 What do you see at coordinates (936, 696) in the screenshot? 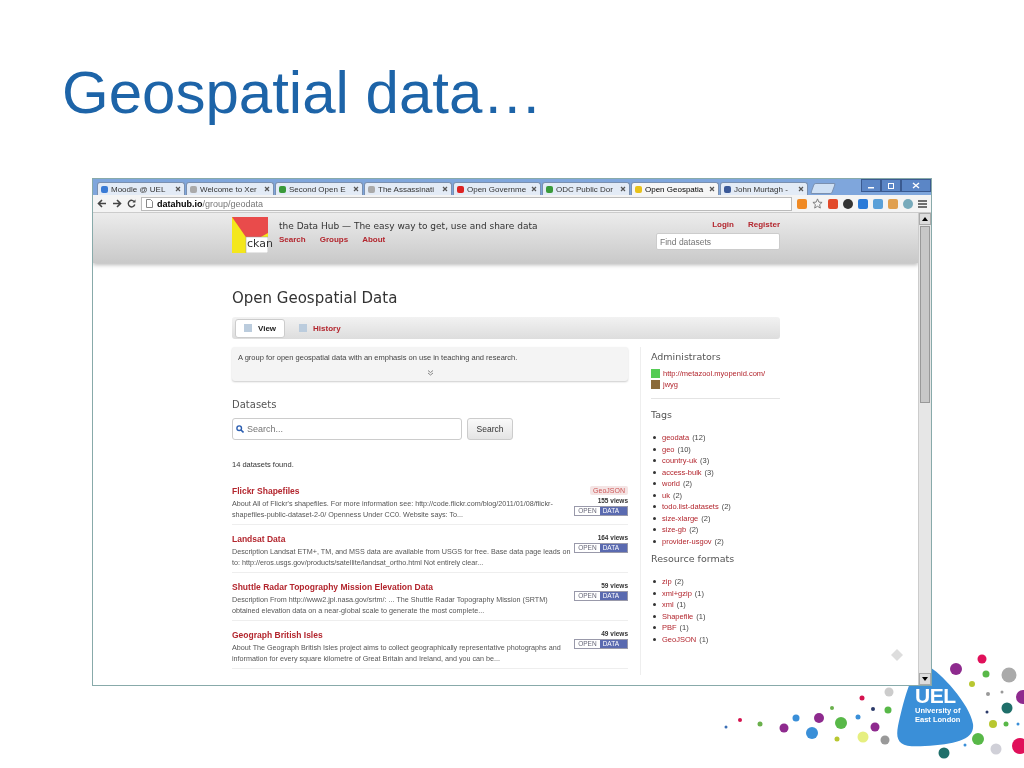
I see `logo-text: UEL` at bounding box center [936, 696].